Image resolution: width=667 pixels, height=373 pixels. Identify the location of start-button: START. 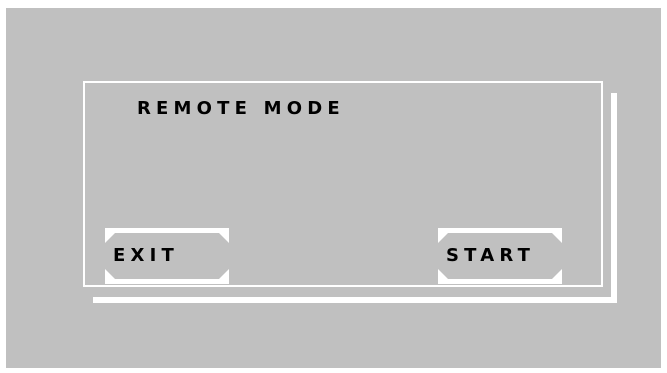
(500, 256).